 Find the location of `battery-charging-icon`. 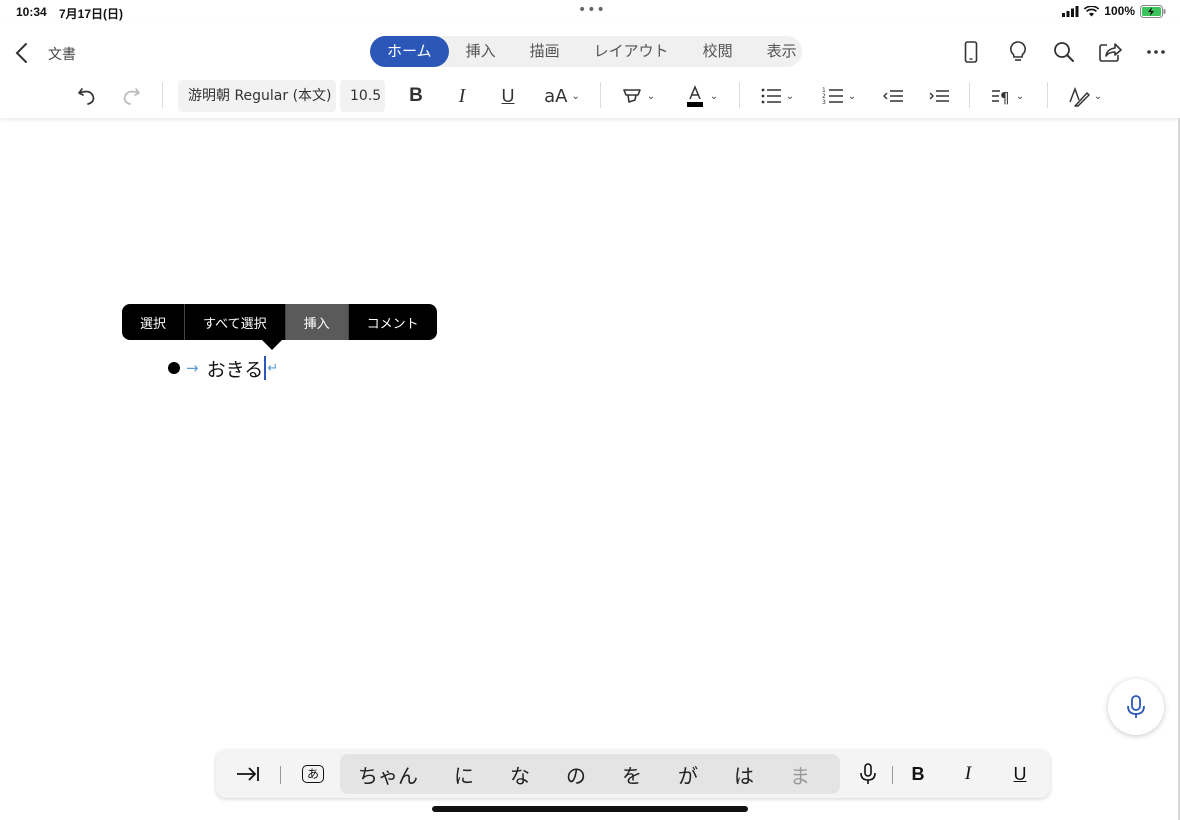

battery-charging-icon is located at coordinates (1153, 11).